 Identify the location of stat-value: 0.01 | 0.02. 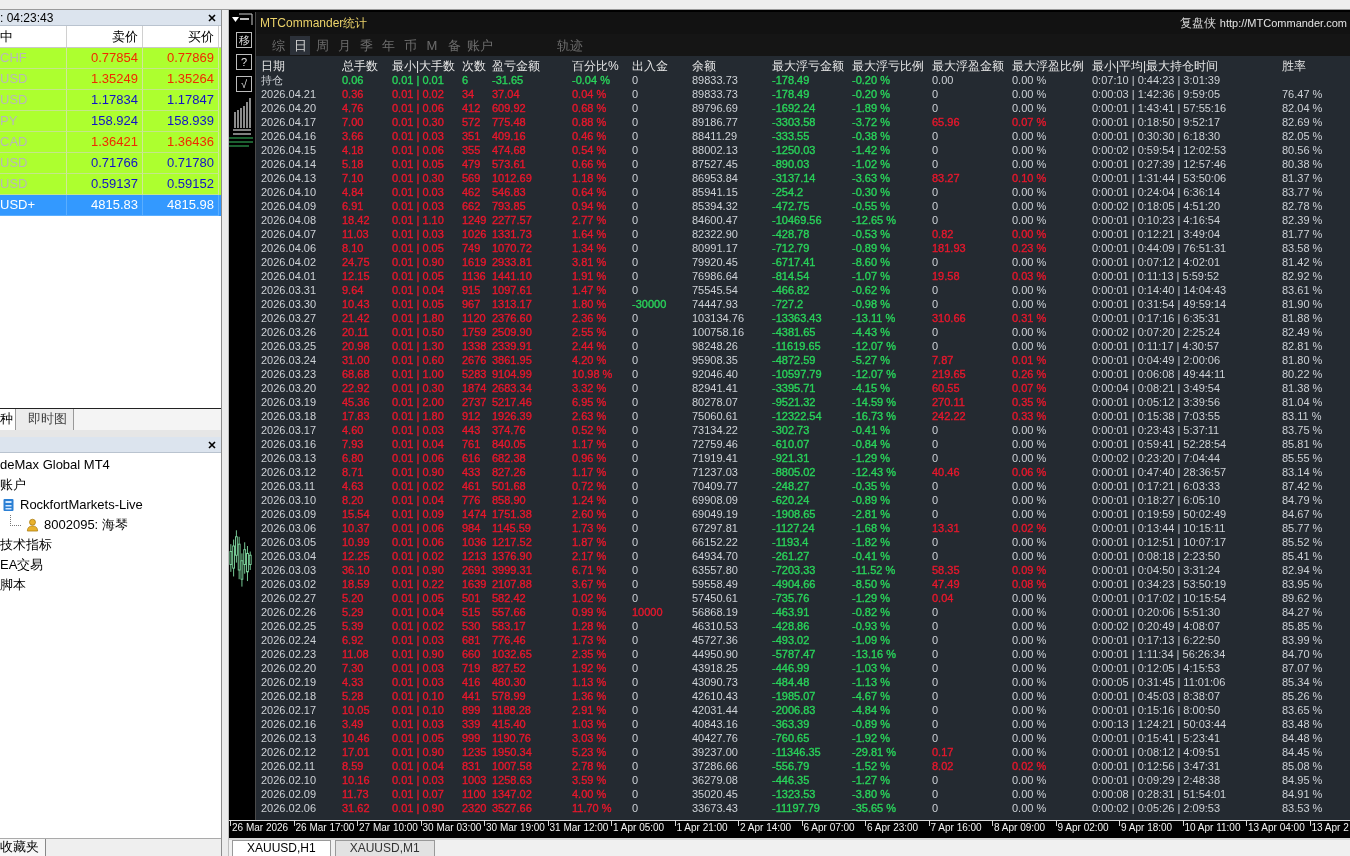
(418, 556).